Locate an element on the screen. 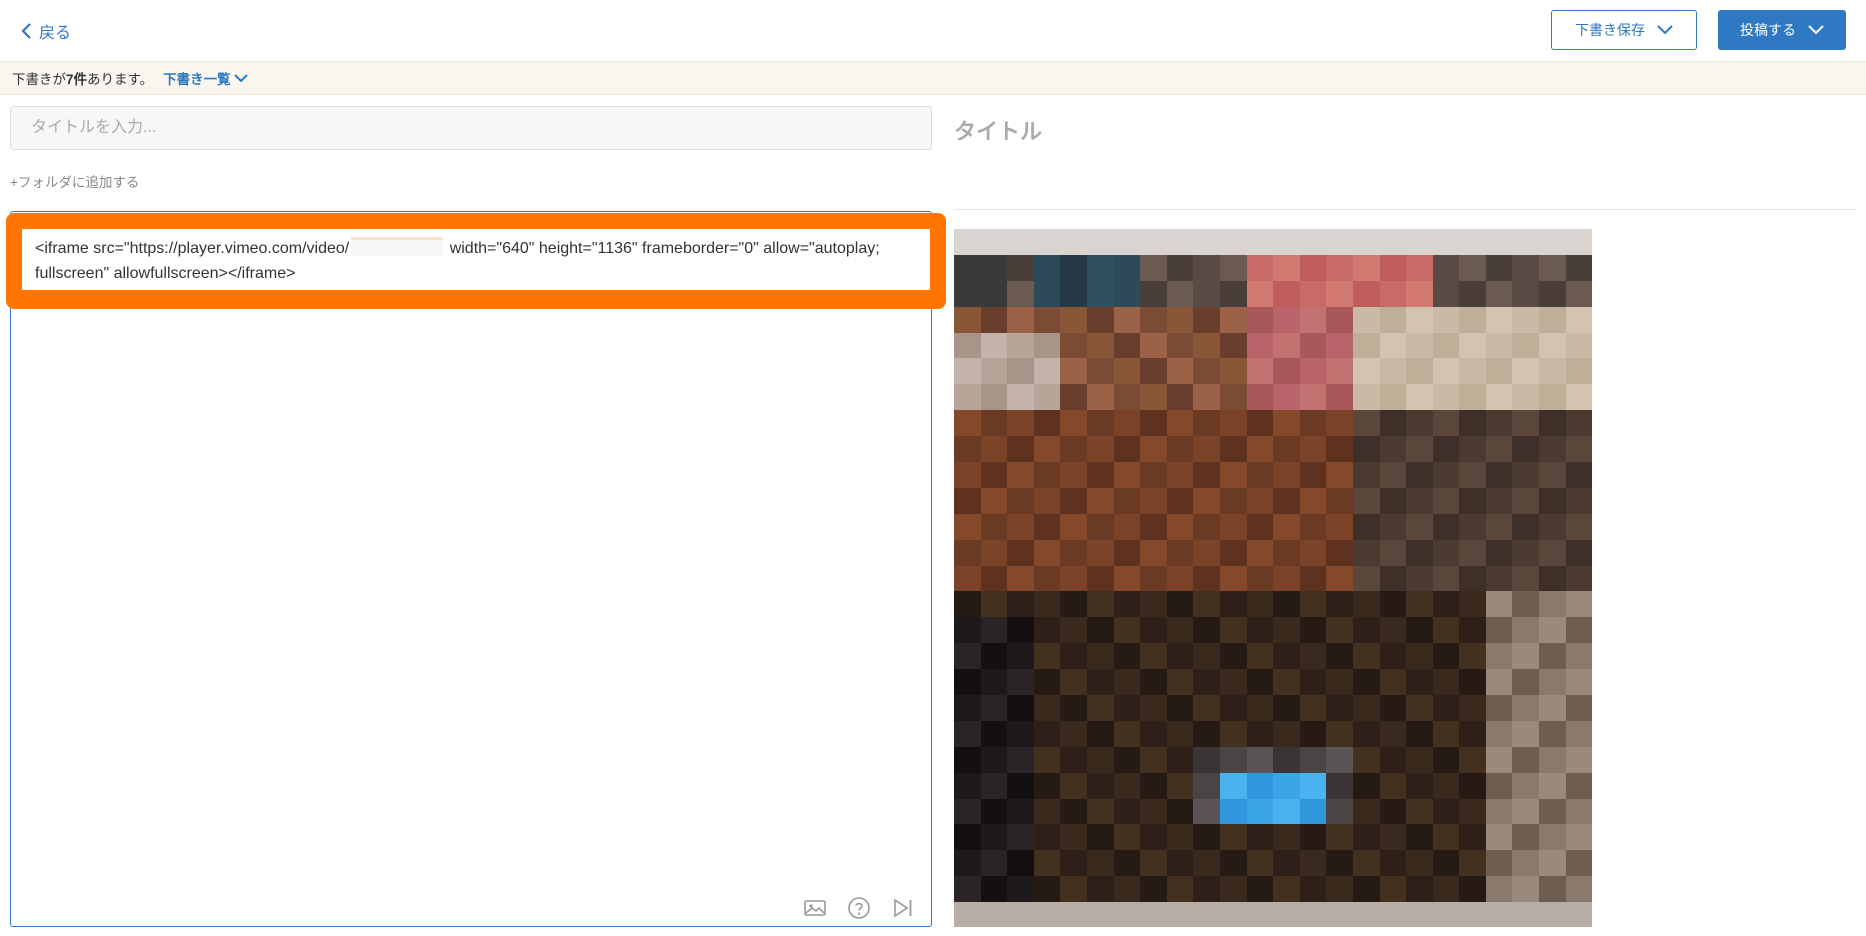 The width and height of the screenshot is (1866, 936). image-icon is located at coordinates (815, 908).